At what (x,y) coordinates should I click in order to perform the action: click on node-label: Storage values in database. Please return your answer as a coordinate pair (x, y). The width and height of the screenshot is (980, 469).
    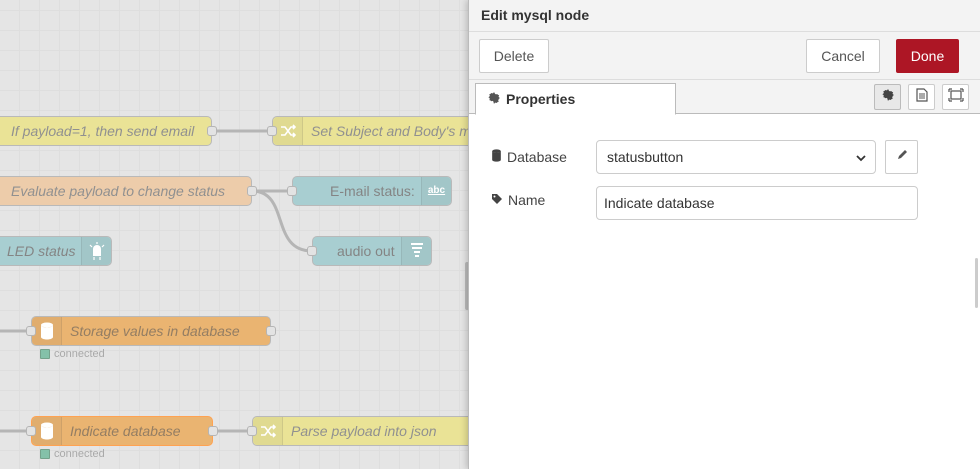
    Looking at the image, I should click on (155, 331).